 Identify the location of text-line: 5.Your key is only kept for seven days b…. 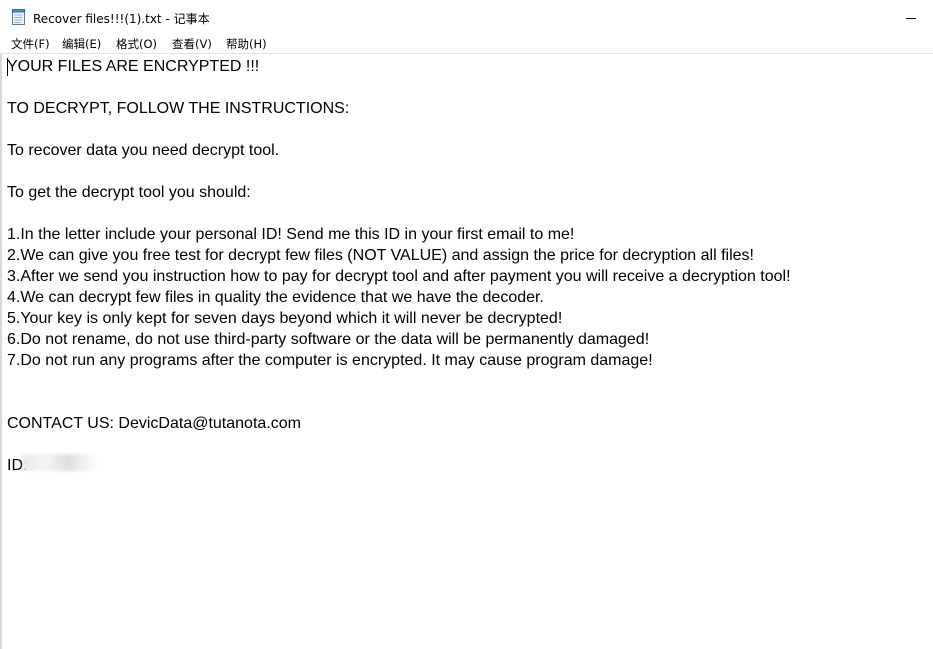
(285, 318).